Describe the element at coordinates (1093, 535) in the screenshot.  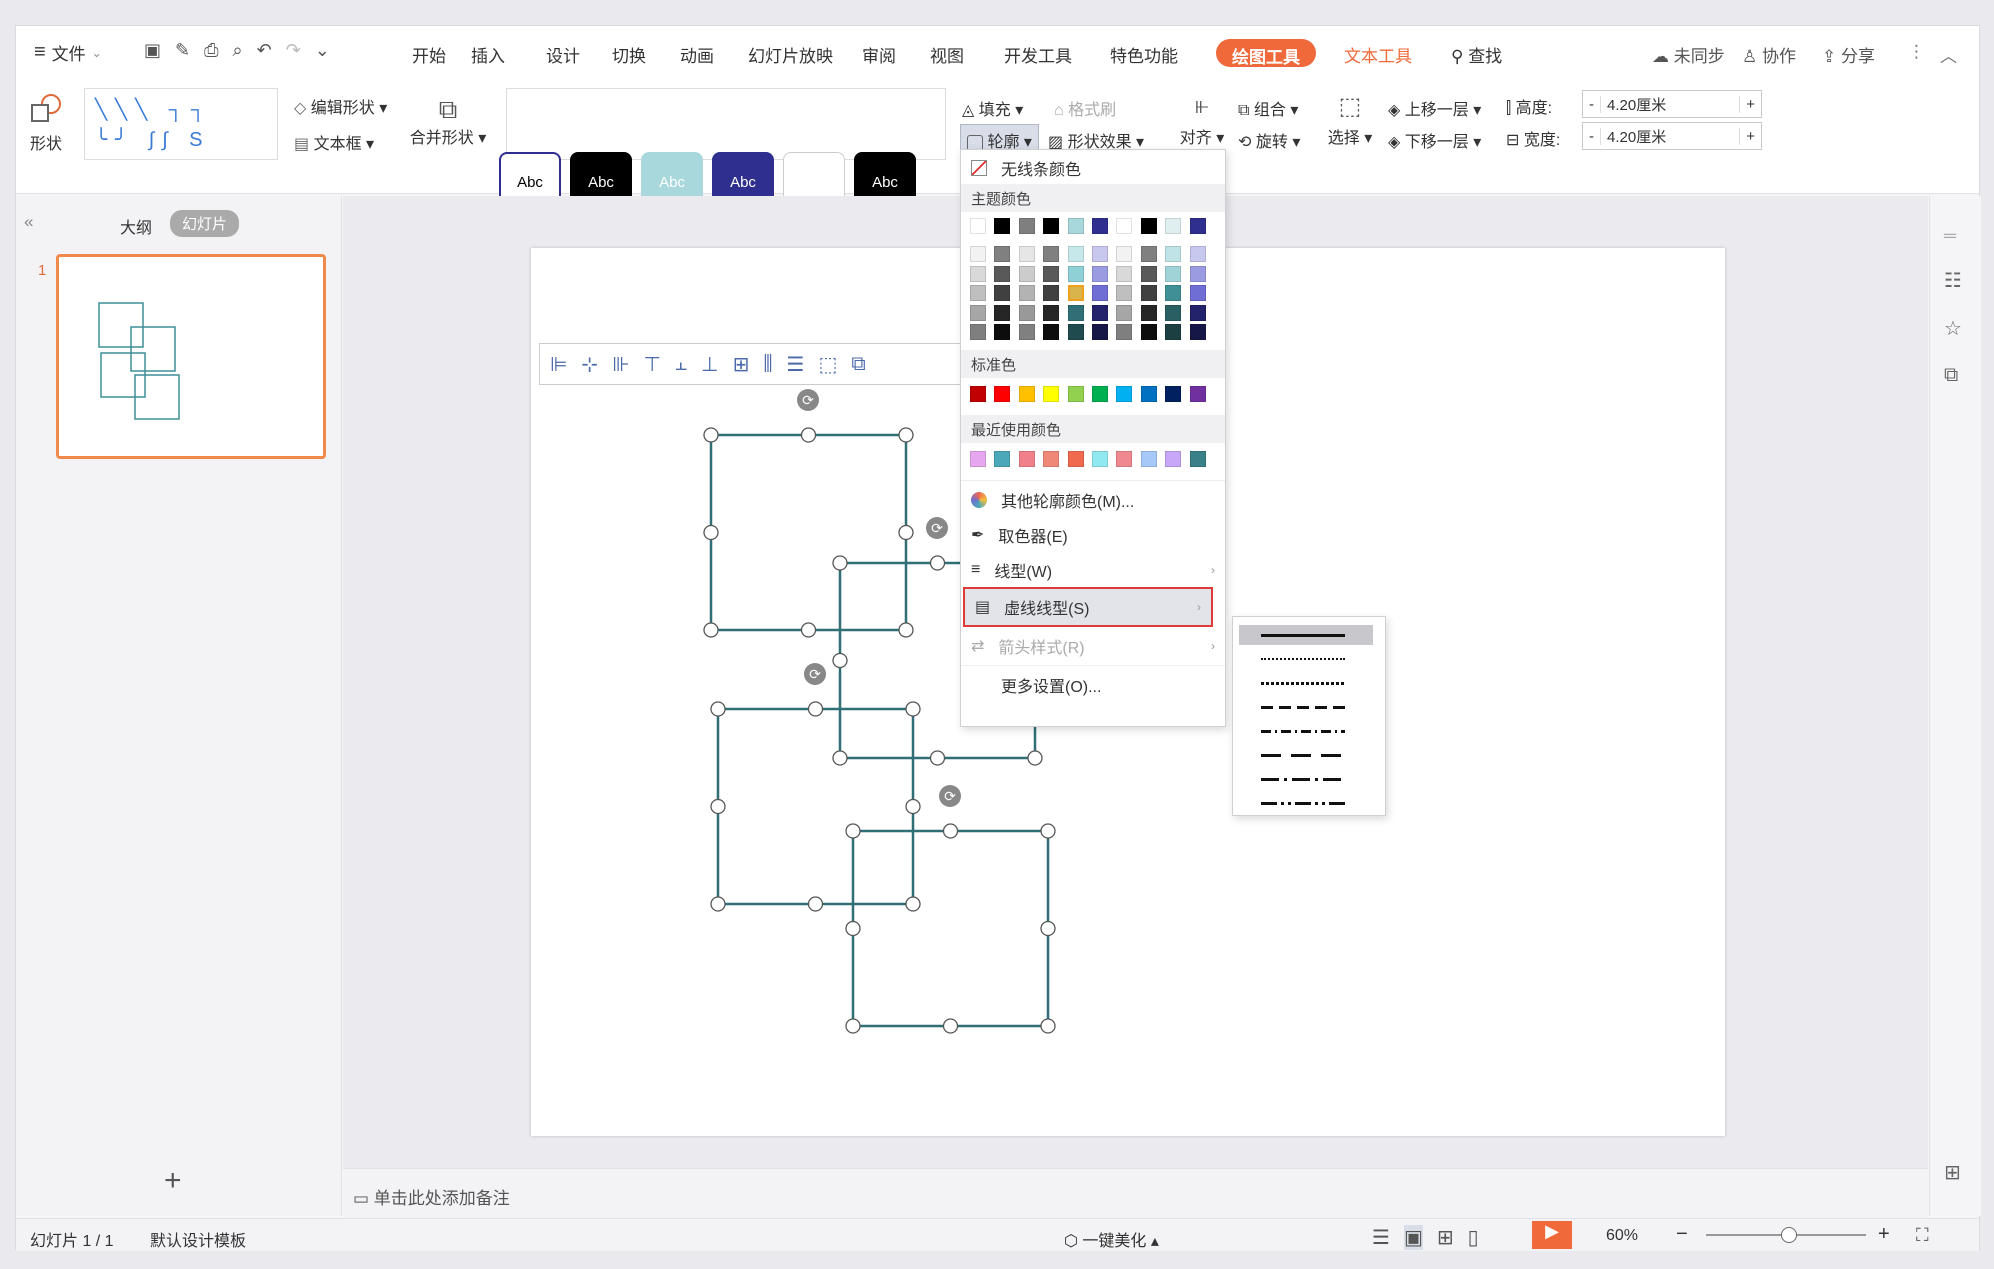
I see `eyedropper-item: ✒ 取色器(E)` at that location.